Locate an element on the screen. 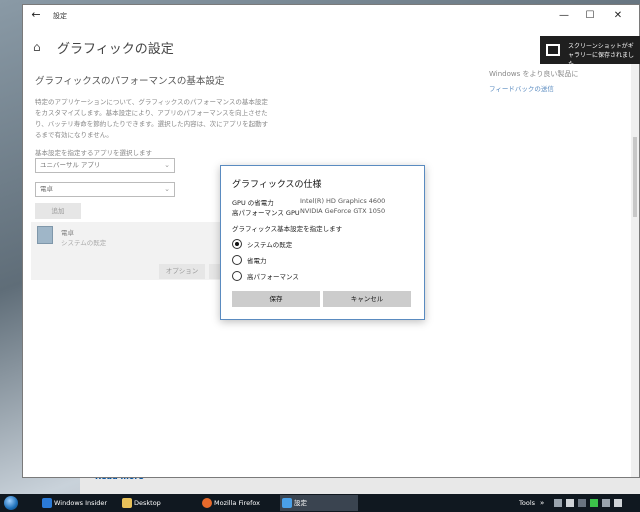 This screenshot has height=512, width=640. title-bar: ← 設定 — ☐ ✕ is located at coordinates (331, 16).